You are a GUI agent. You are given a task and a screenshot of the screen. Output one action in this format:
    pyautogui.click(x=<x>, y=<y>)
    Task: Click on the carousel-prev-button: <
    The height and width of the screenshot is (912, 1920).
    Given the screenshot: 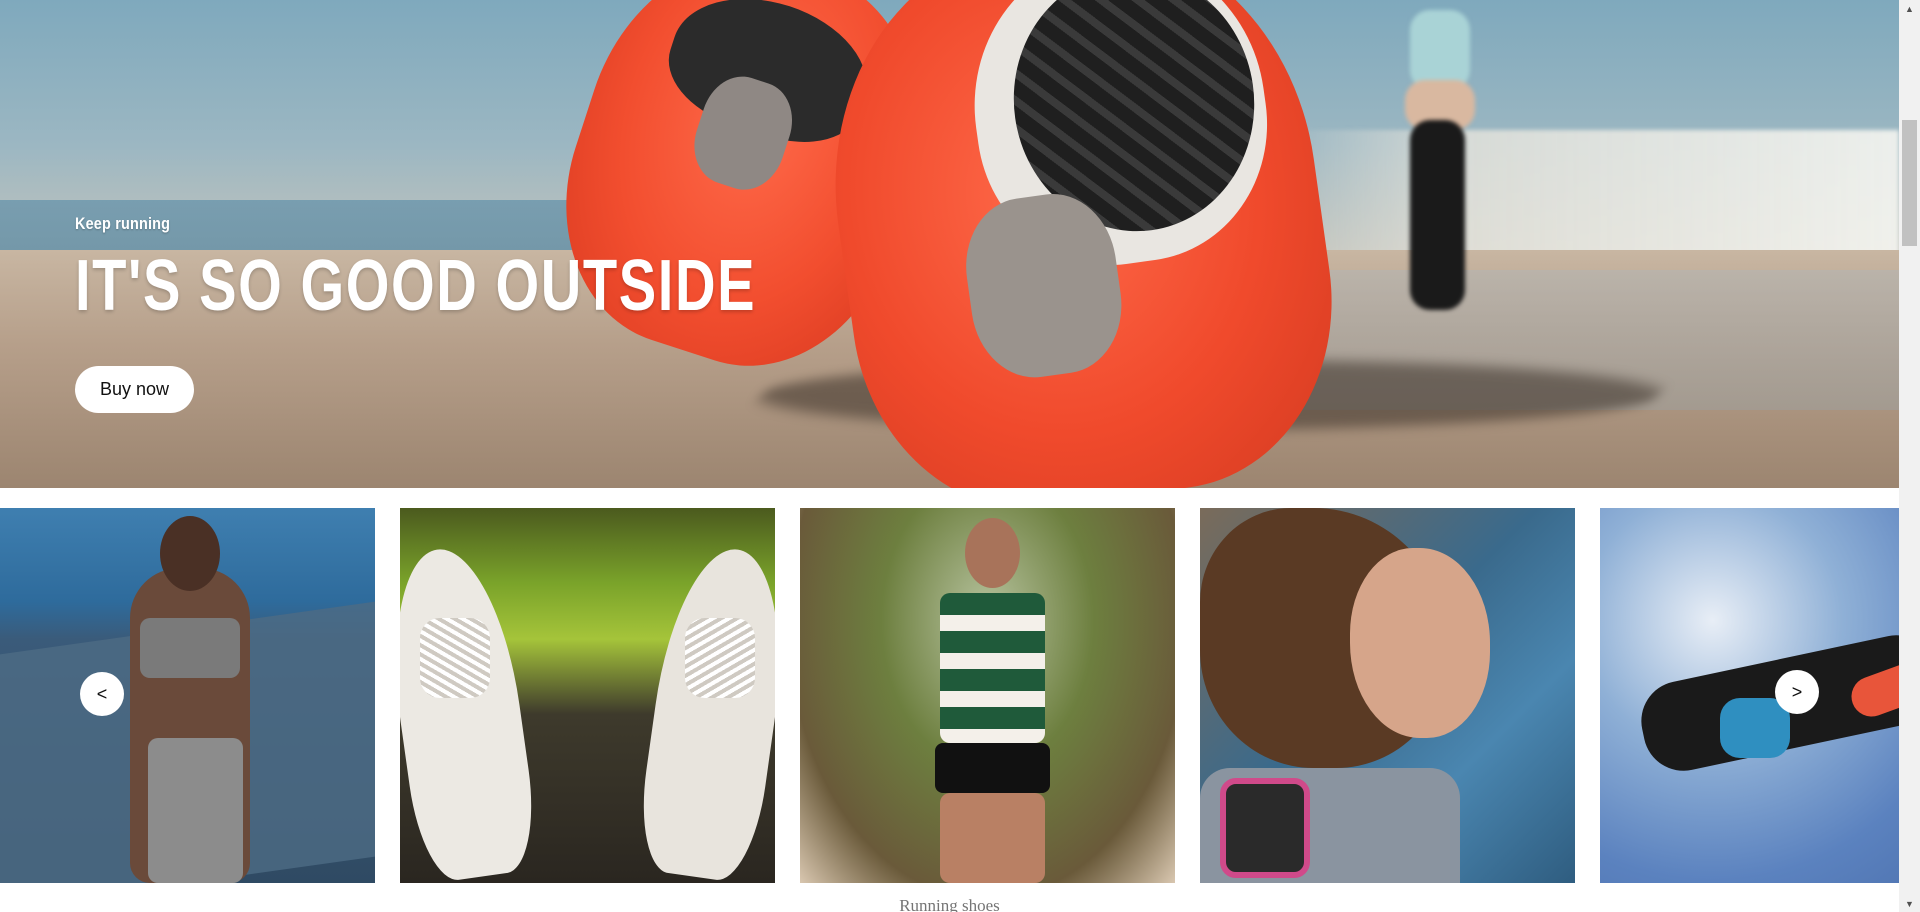 What is the action you would take?
    pyautogui.click(x=102, y=694)
    